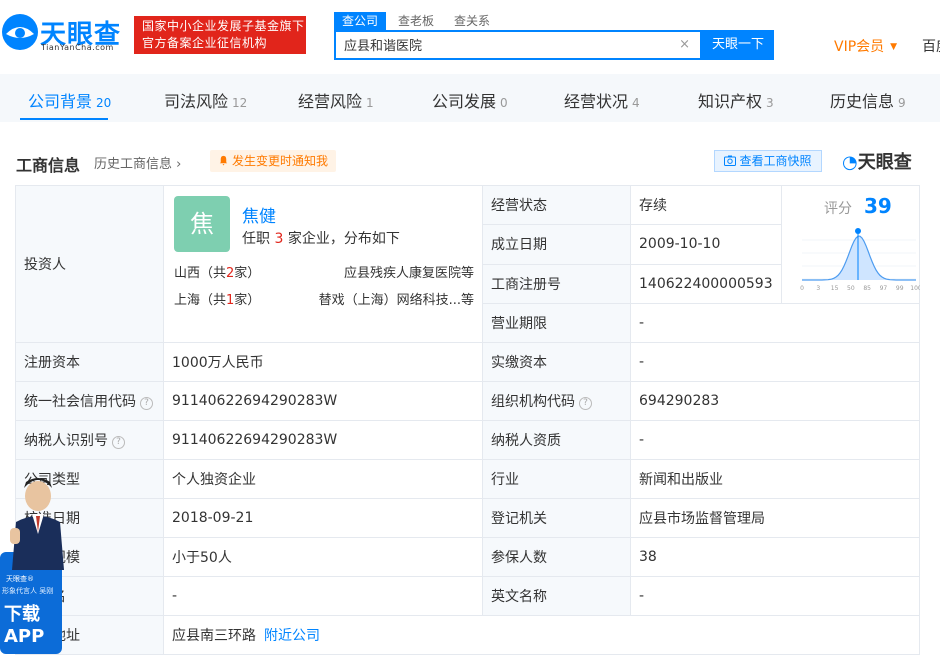 The width and height of the screenshot is (940, 664). I want to click on notify-button: 发生变更时通知我, so click(273, 161).